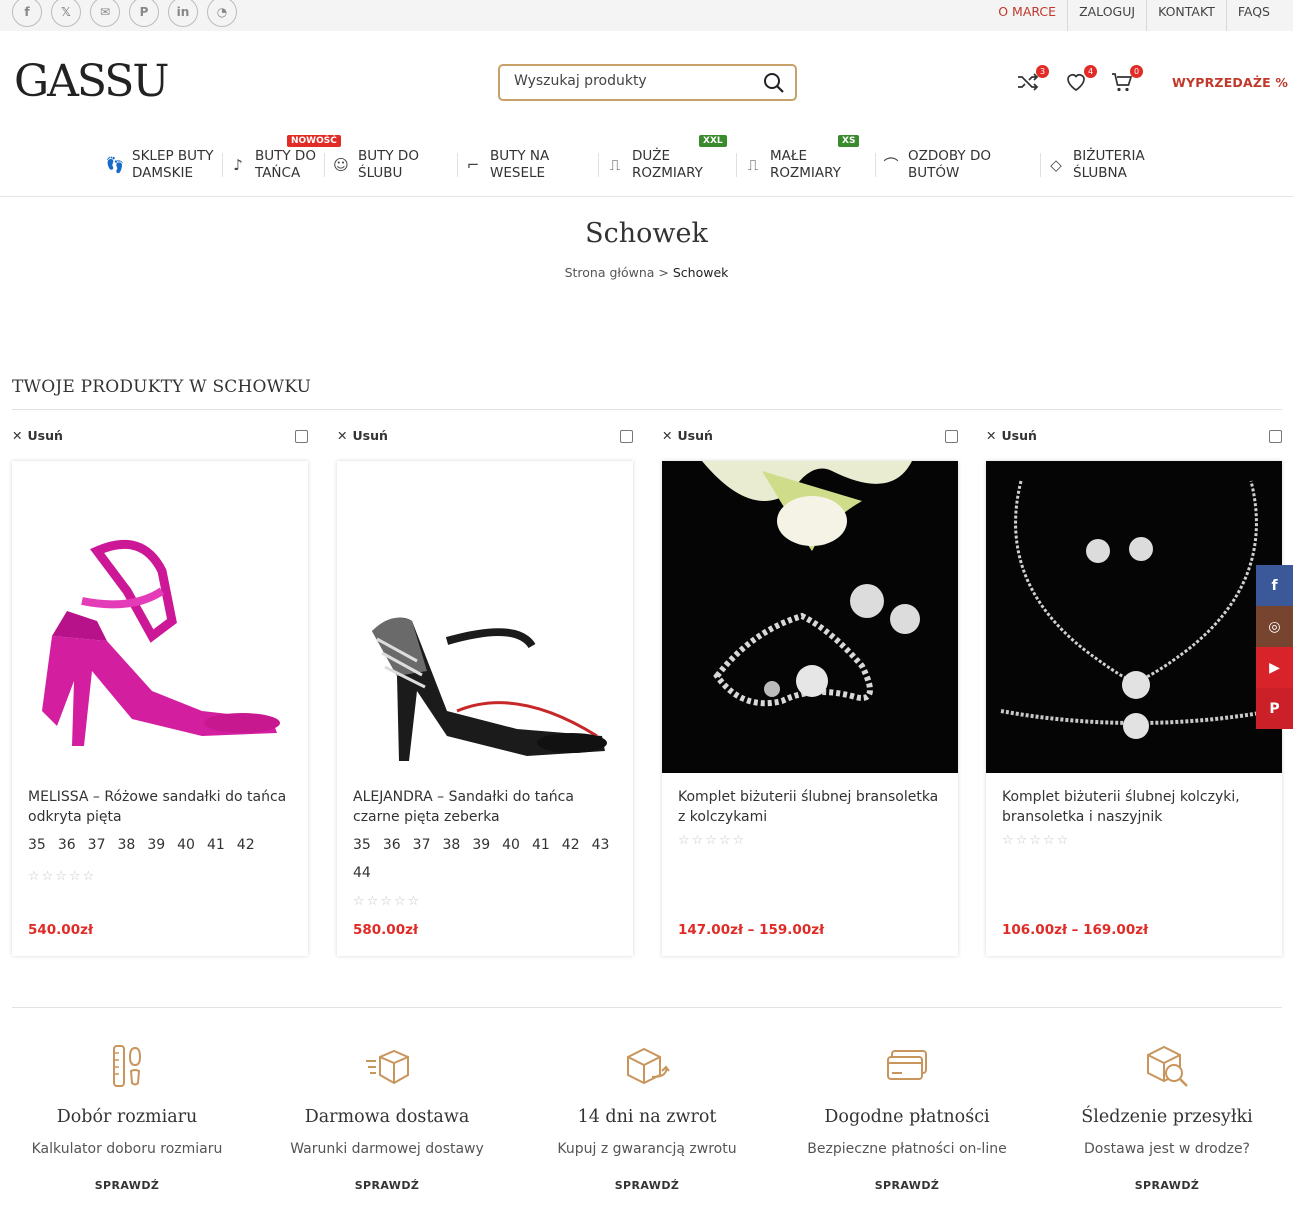  I want to click on foot-icon: ⎍, so click(615, 164).